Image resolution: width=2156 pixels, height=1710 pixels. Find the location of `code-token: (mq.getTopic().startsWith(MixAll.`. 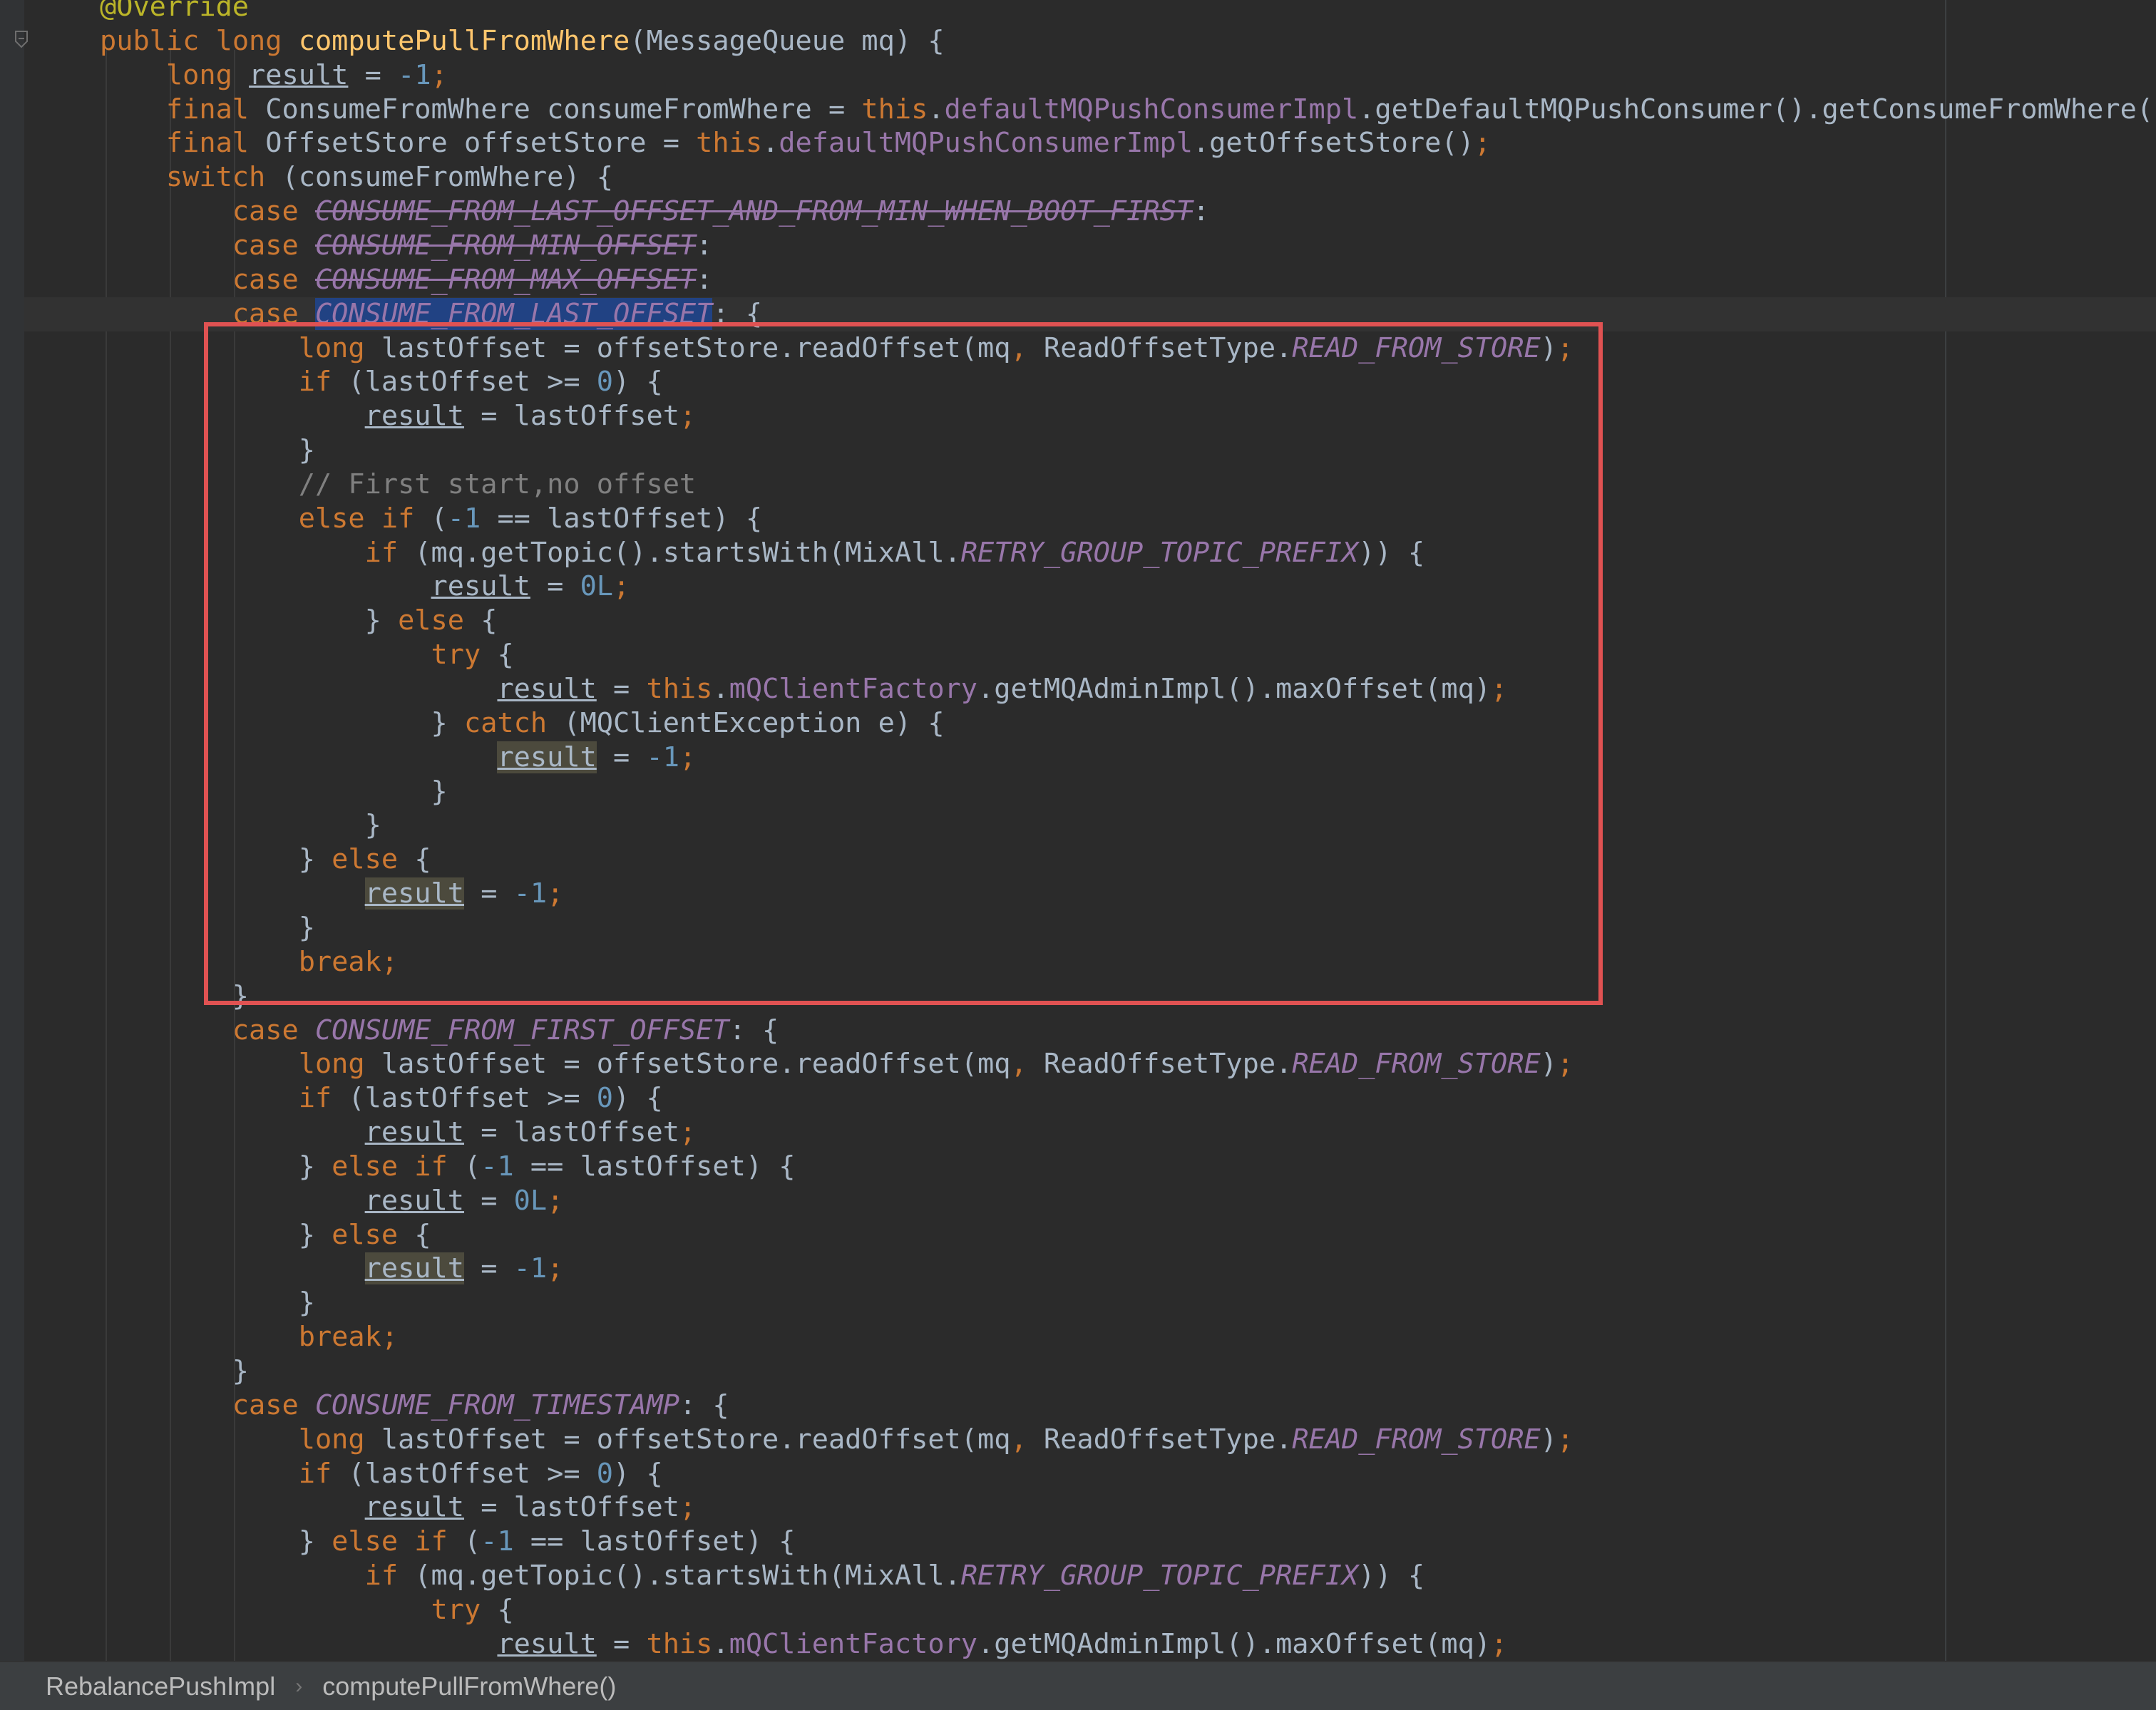

code-token: (mq.getTopic().startsWith(MixAll. is located at coordinates (687, 1576).